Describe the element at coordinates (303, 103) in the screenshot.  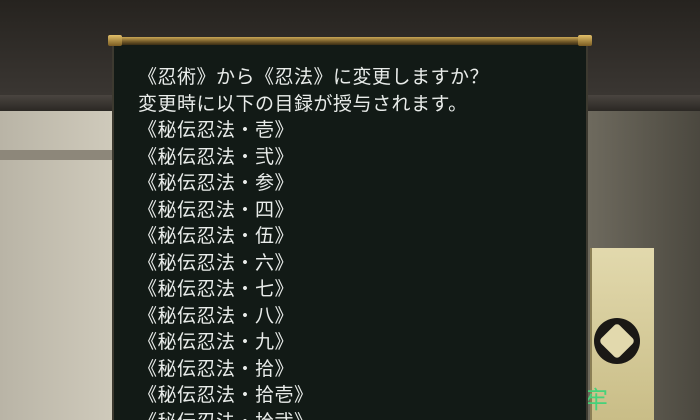
I see `dialog-notice: 変更時に以下の目録が授与されます。` at that location.